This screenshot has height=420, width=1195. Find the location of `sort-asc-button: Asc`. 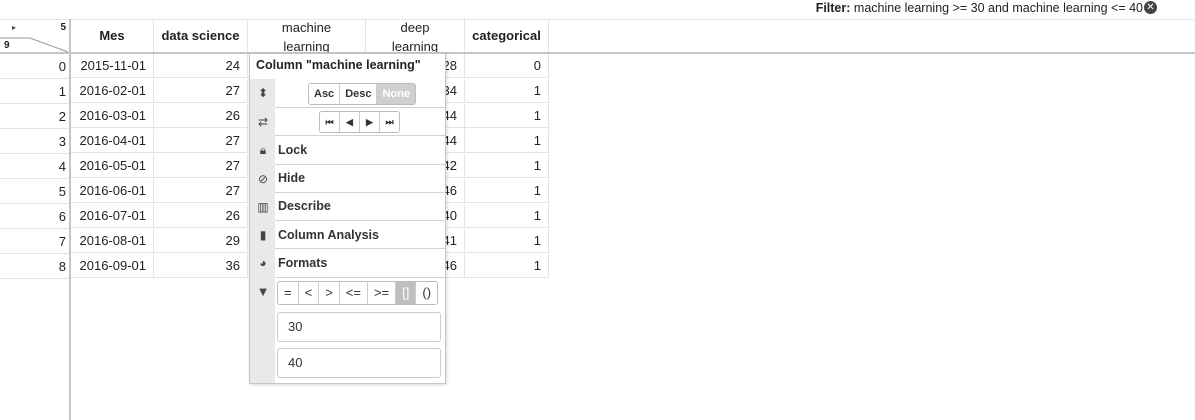

sort-asc-button: Asc is located at coordinates (325, 94).